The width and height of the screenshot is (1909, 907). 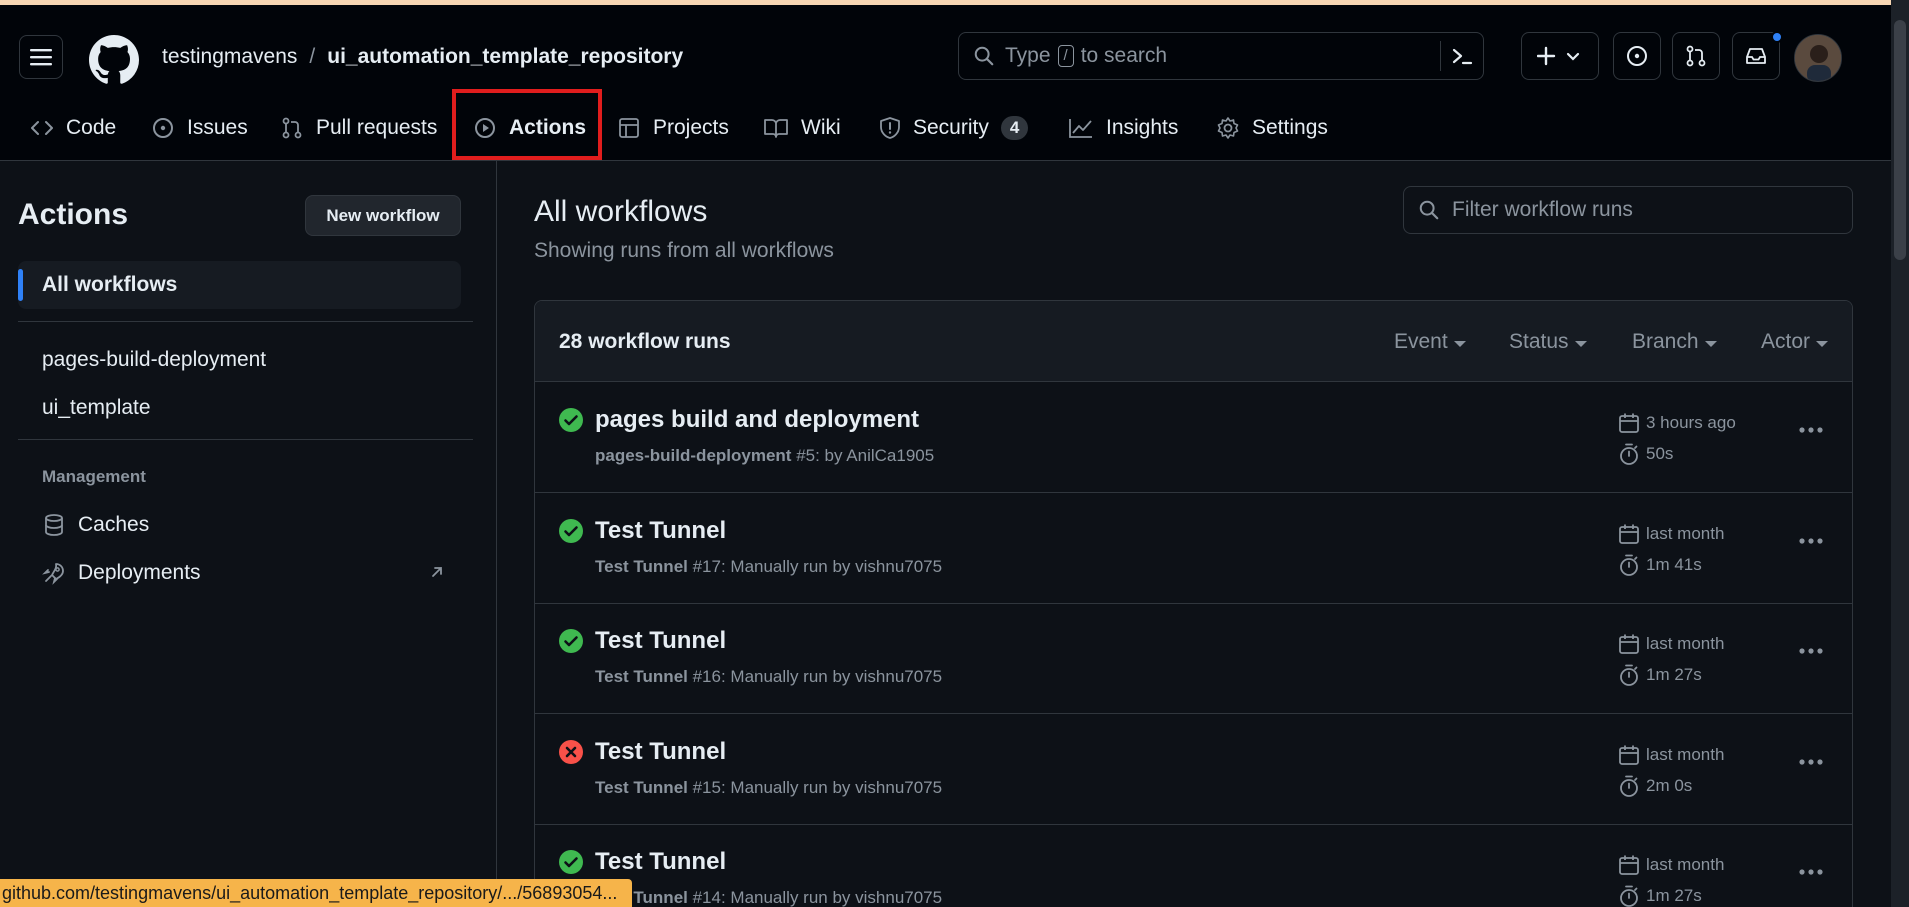 I want to click on new-workflow-button: New workflow, so click(x=383, y=215).